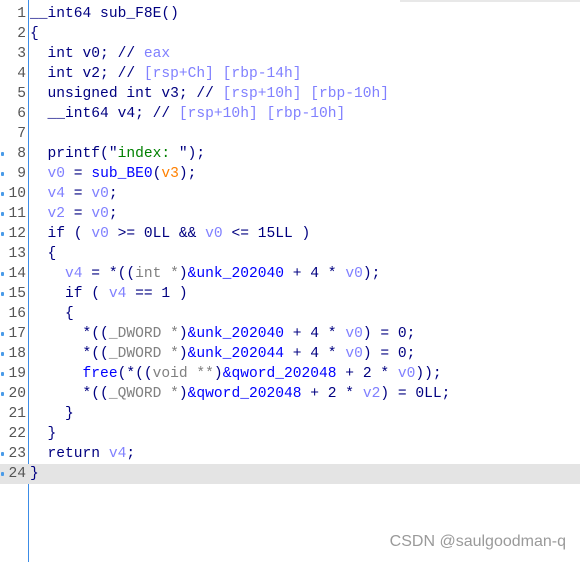 The height and width of the screenshot is (562, 580). I want to click on code-line: 10 v4 = v0;, so click(290, 194).